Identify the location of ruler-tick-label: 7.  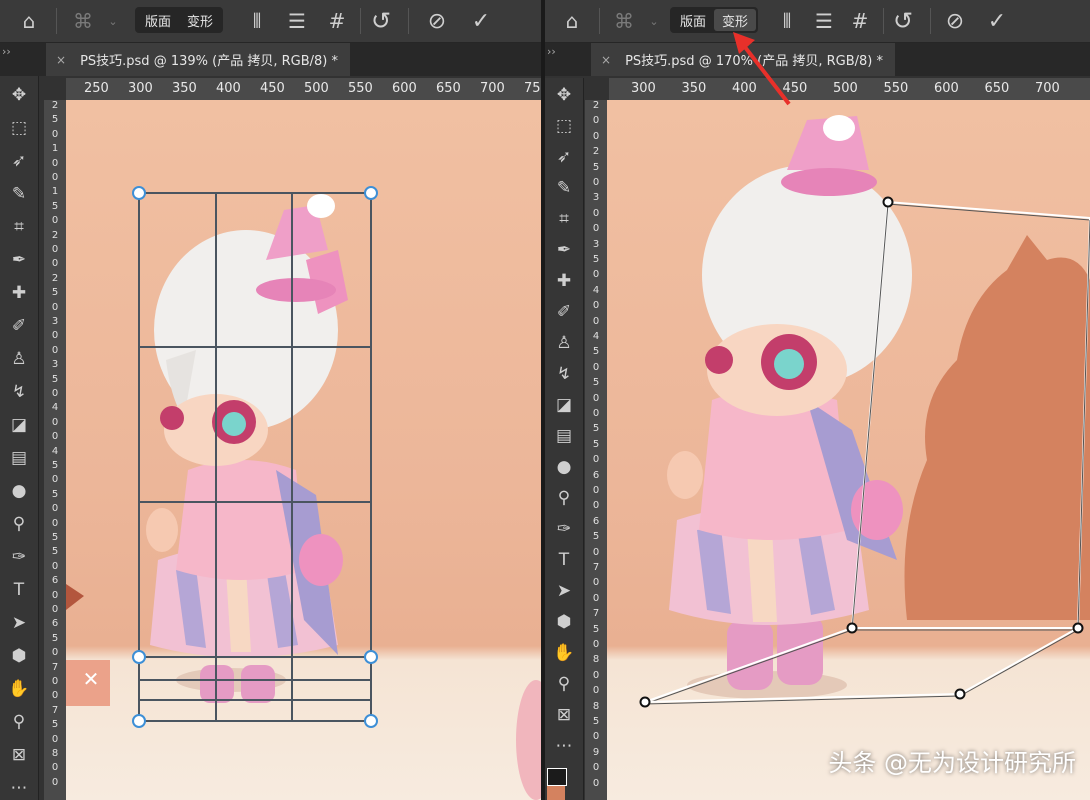
(596, 614).